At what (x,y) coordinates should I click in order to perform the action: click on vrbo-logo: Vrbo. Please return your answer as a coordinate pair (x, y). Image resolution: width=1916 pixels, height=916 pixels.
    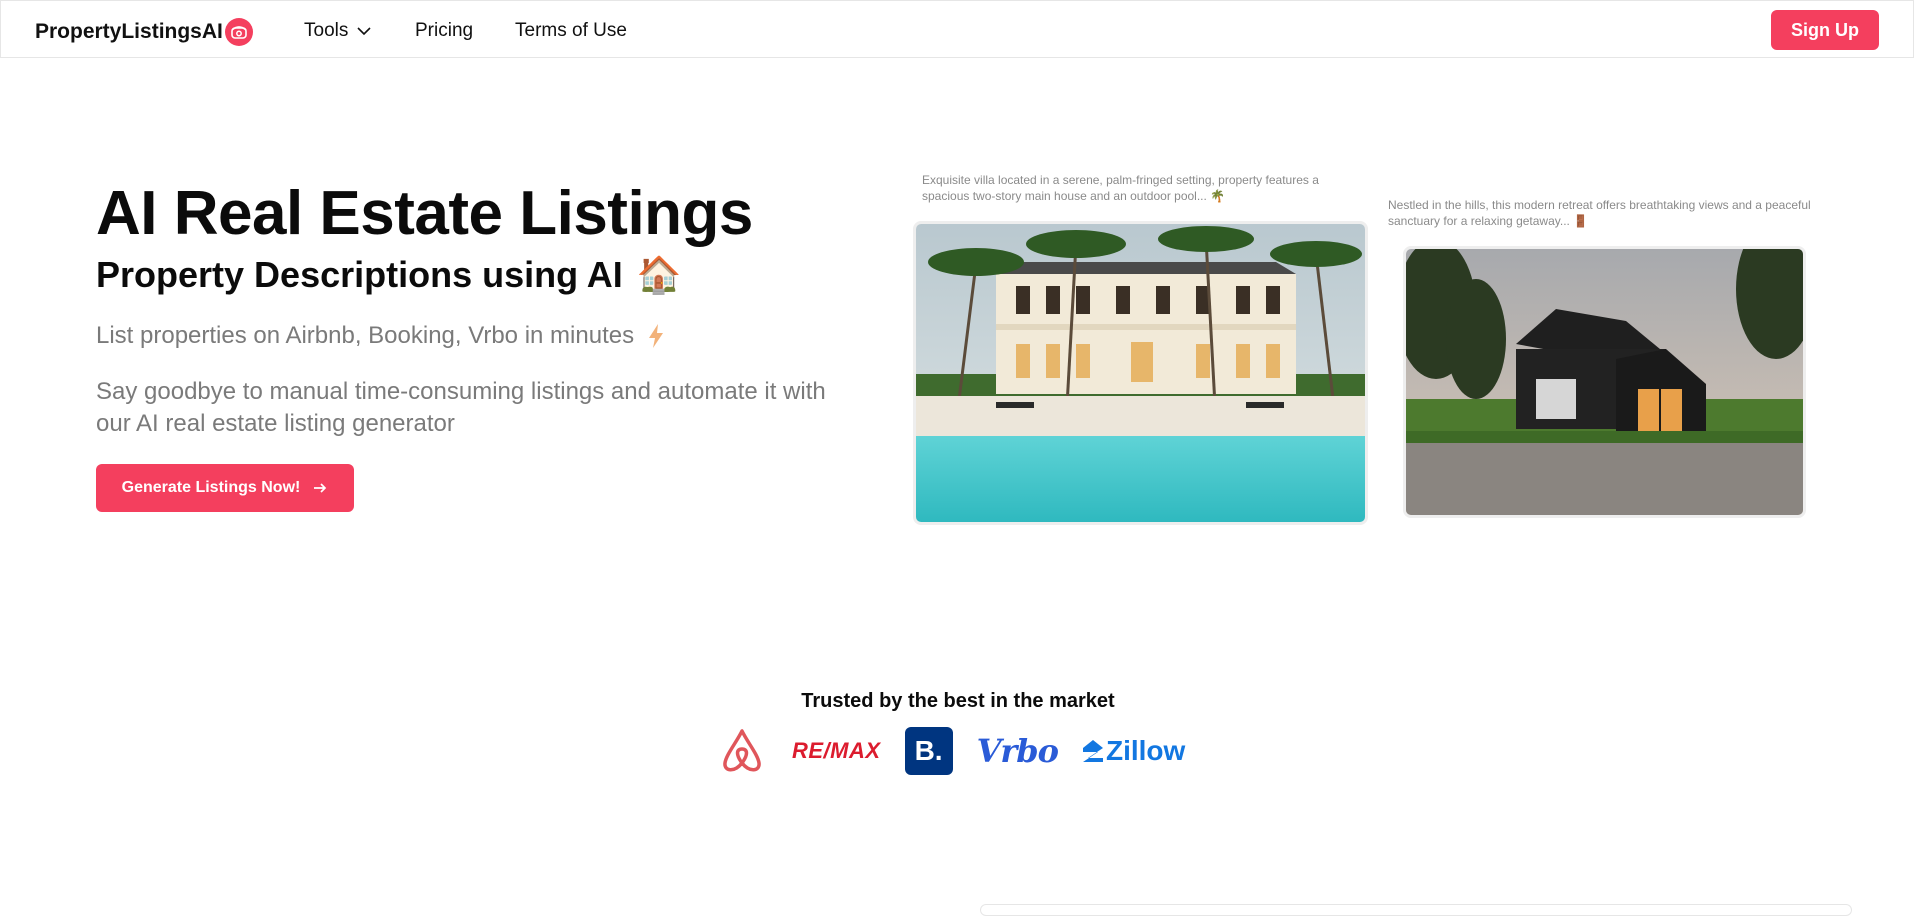
    Looking at the image, I should click on (1017, 751).